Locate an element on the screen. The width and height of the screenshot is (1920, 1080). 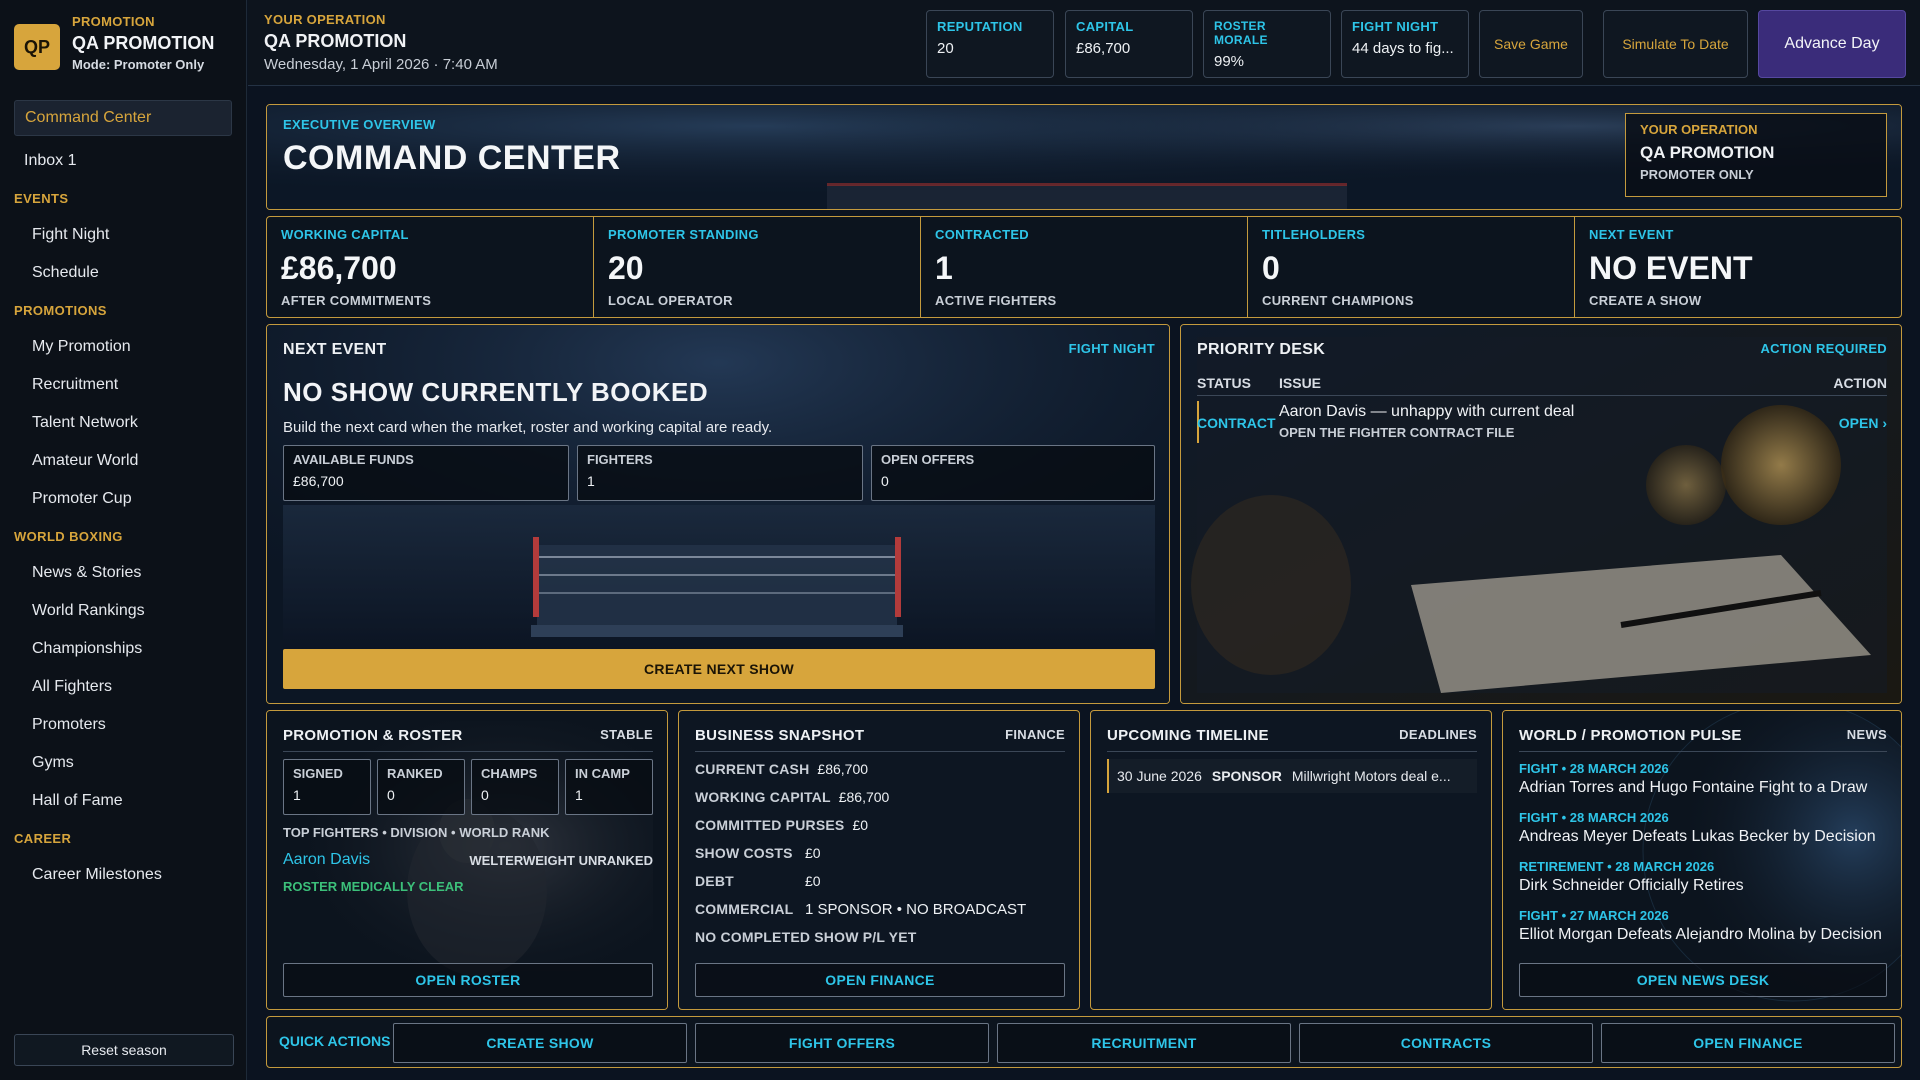
qa-recruitment-button: RECRUITMENT is located at coordinates (1144, 1043).